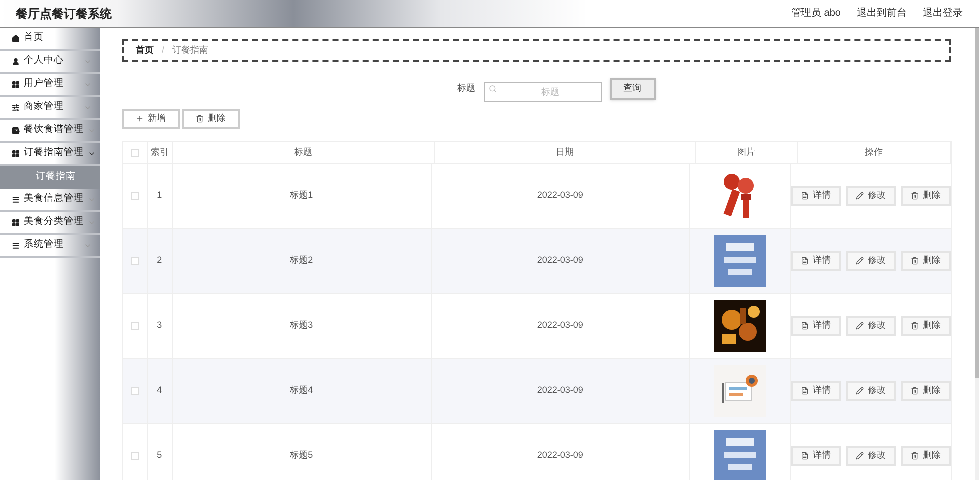 The image size is (979, 480). What do you see at coordinates (50, 200) in the screenshot?
I see `sidebar-item: 美食信息管理` at bounding box center [50, 200].